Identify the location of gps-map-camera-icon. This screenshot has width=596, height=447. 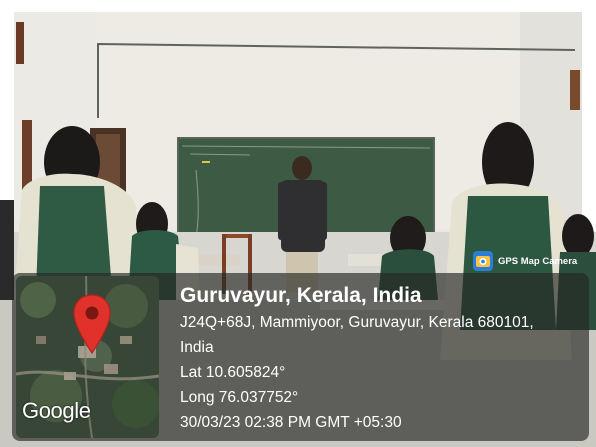
(483, 261).